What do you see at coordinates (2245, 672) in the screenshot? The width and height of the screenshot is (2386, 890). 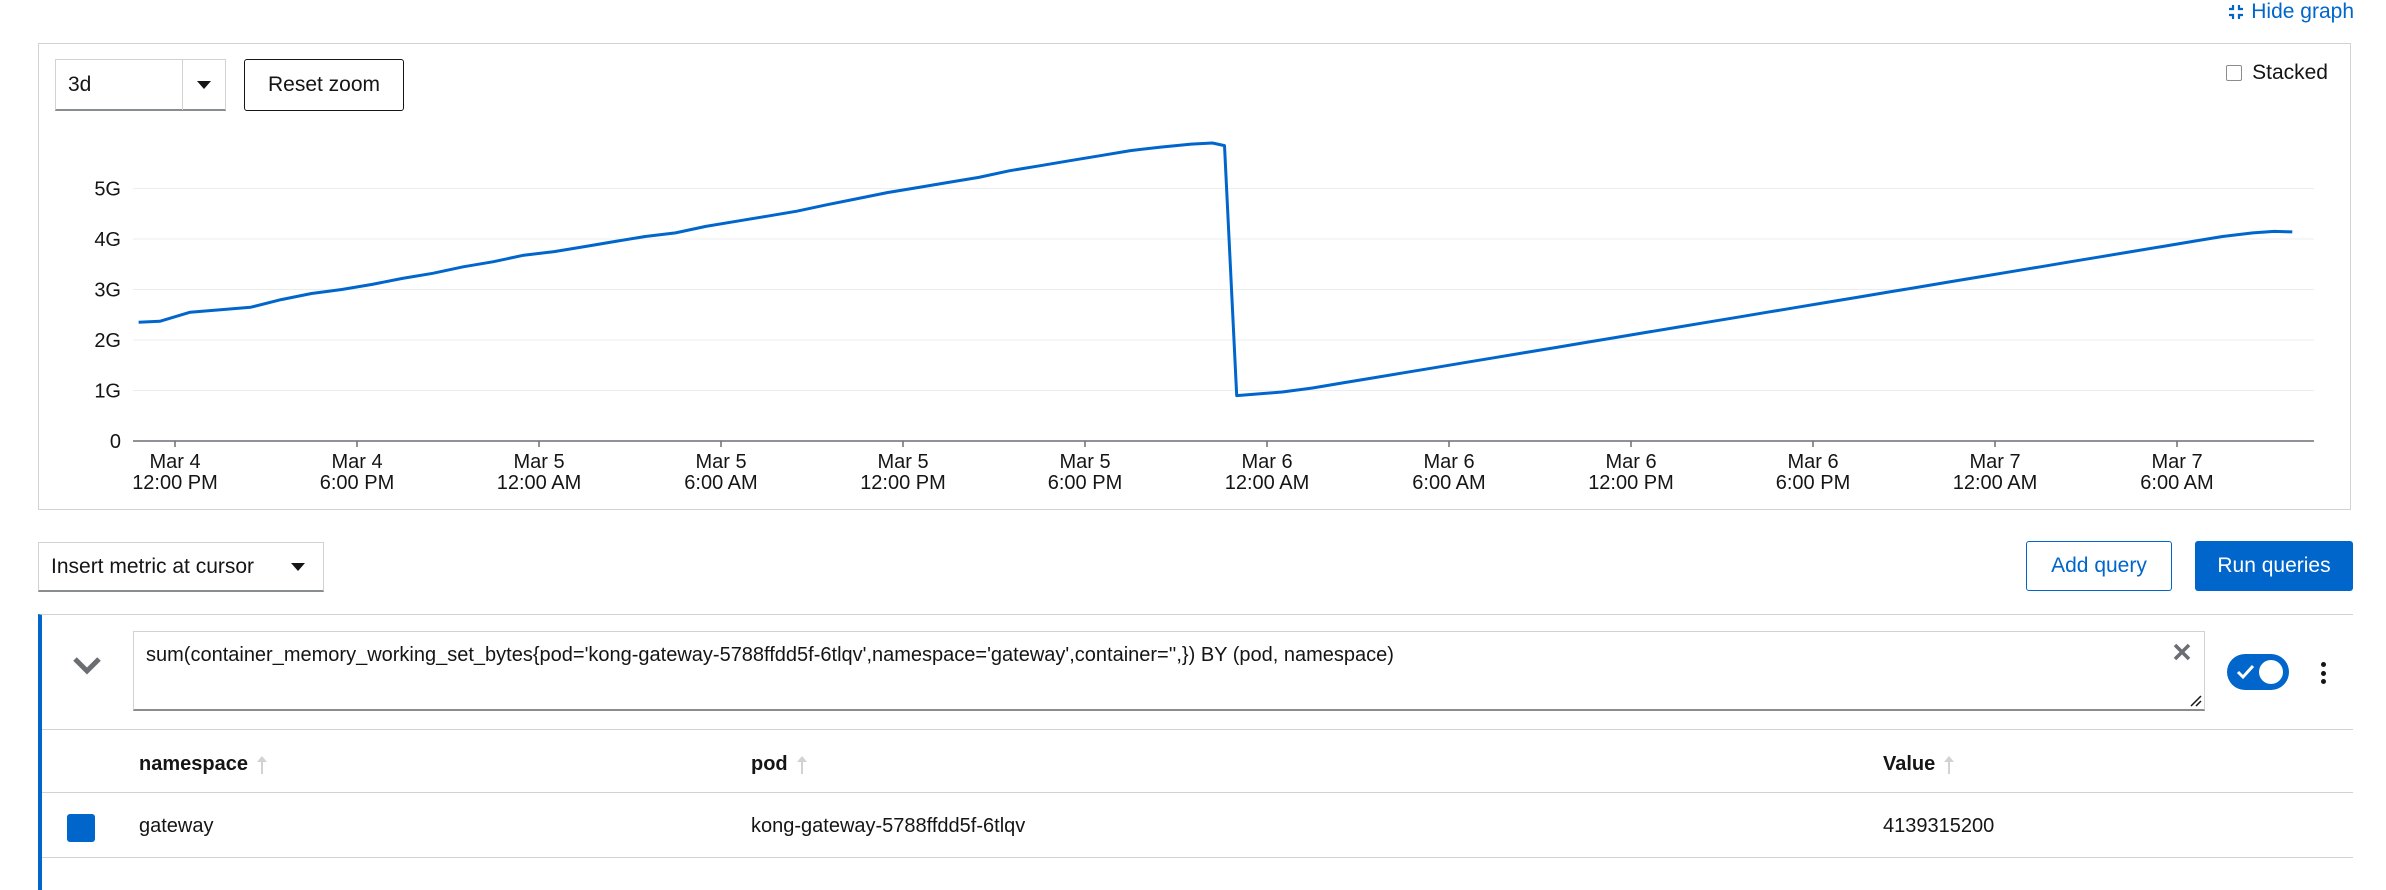 I see `check-icon` at bounding box center [2245, 672].